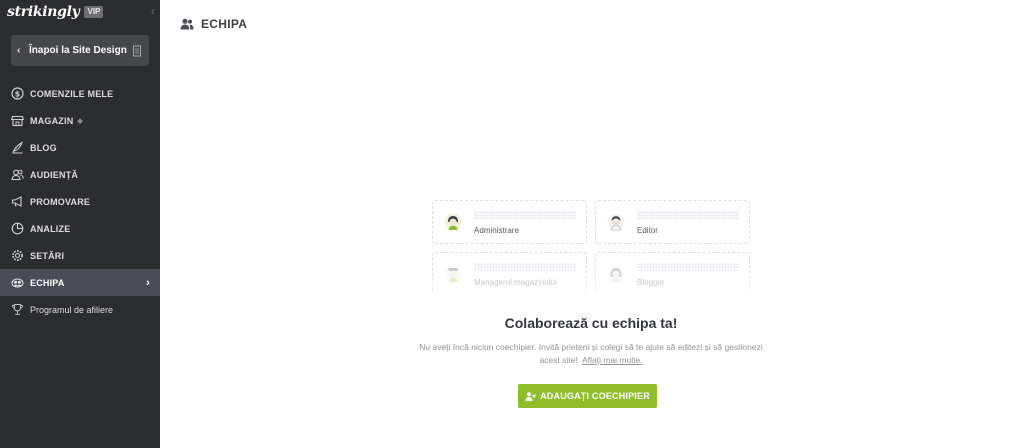 The height and width of the screenshot is (448, 1014). What do you see at coordinates (515, 282) in the screenshot?
I see `role-label: Managerul magazinului` at bounding box center [515, 282].